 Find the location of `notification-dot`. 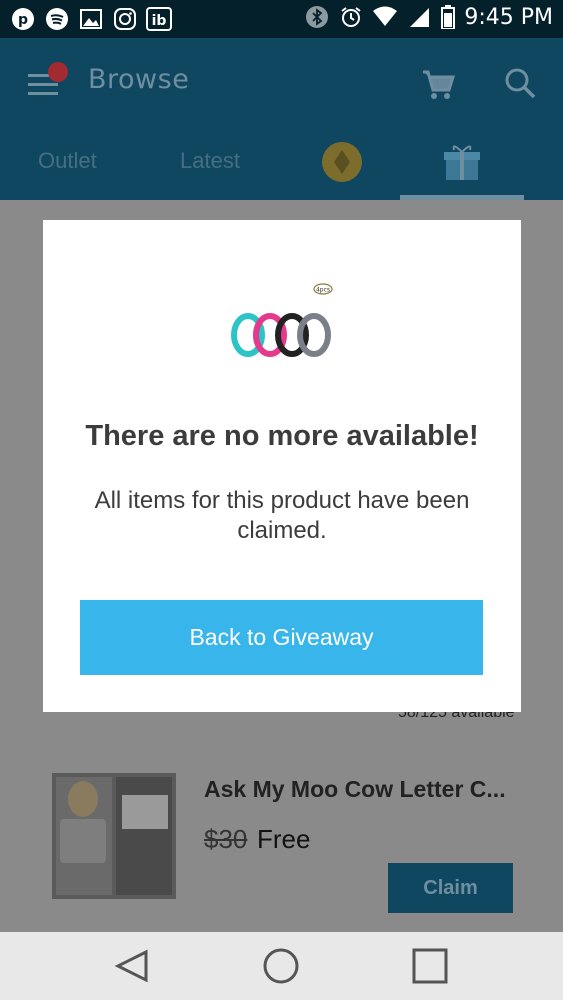

notification-dot is located at coordinates (58, 72).